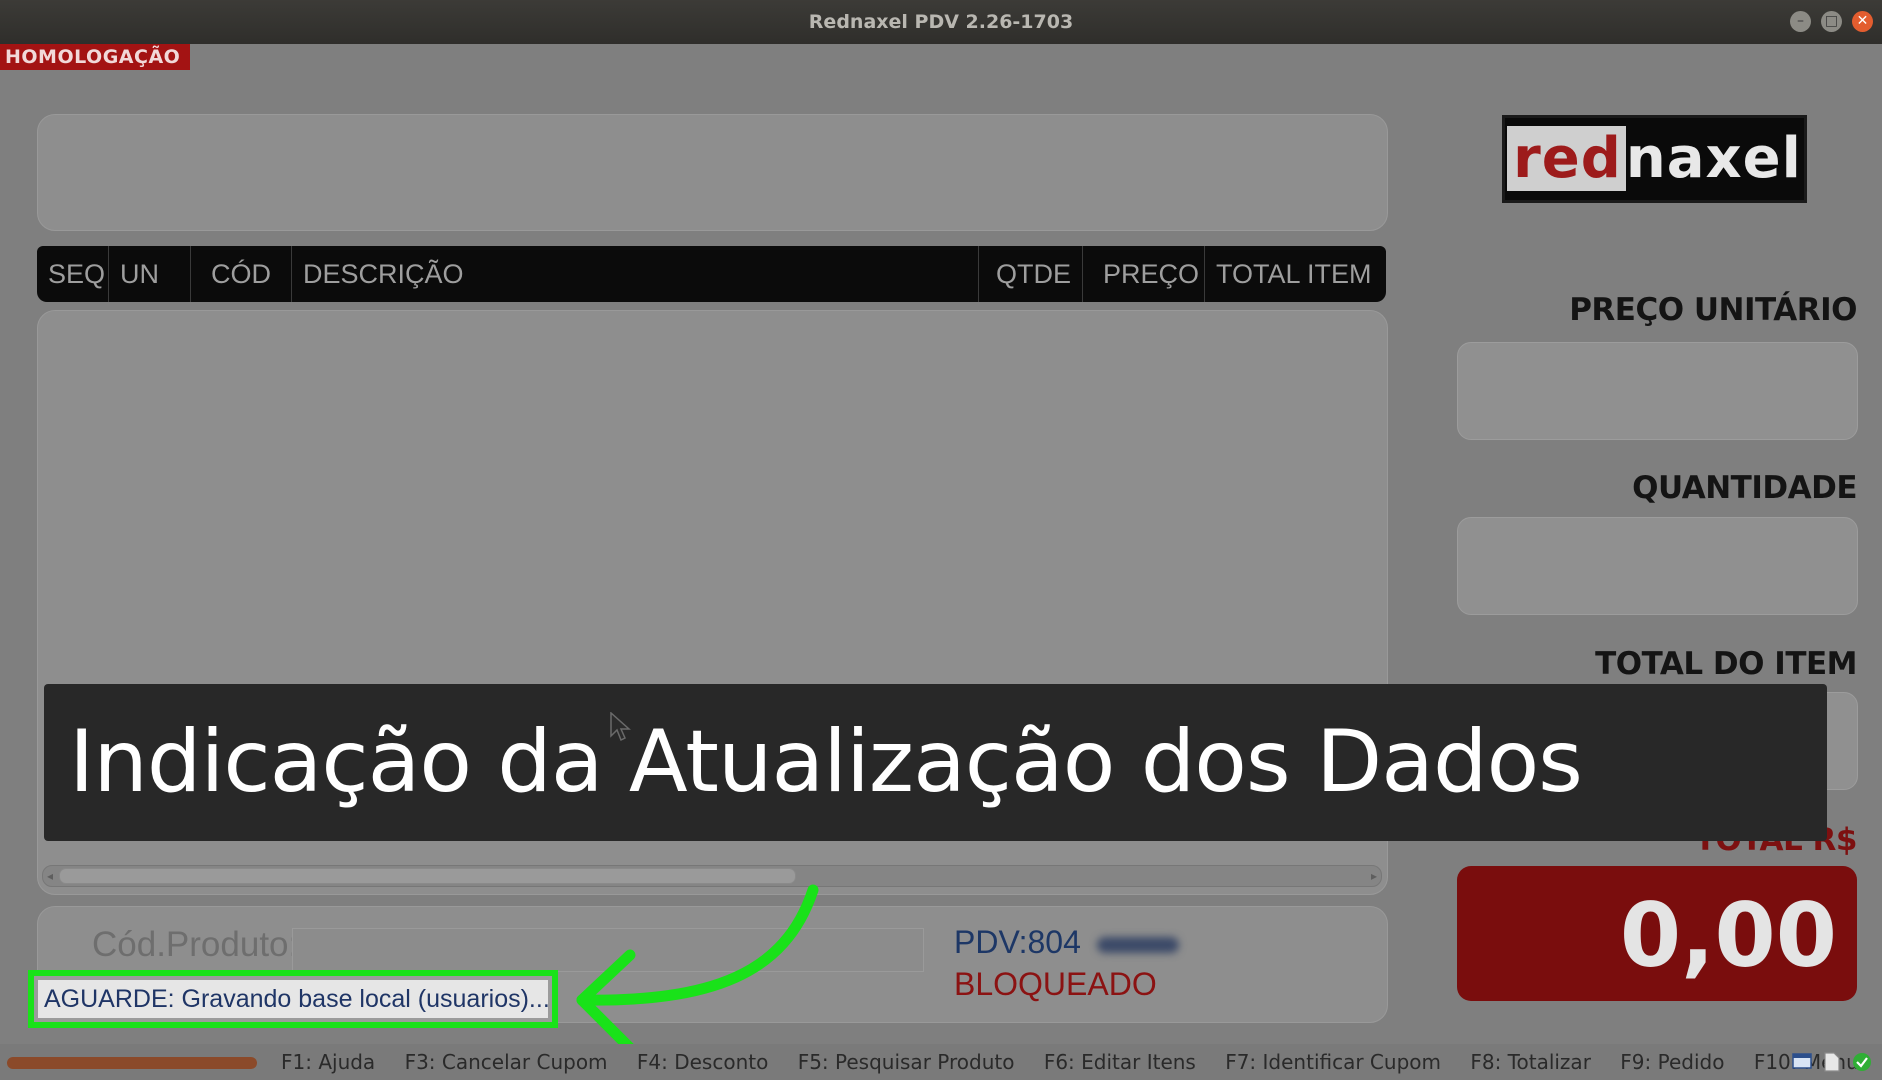 The image size is (1882, 1080). What do you see at coordinates (150, 274) in the screenshot?
I see `column-header-un: UN` at bounding box center [150, 274].